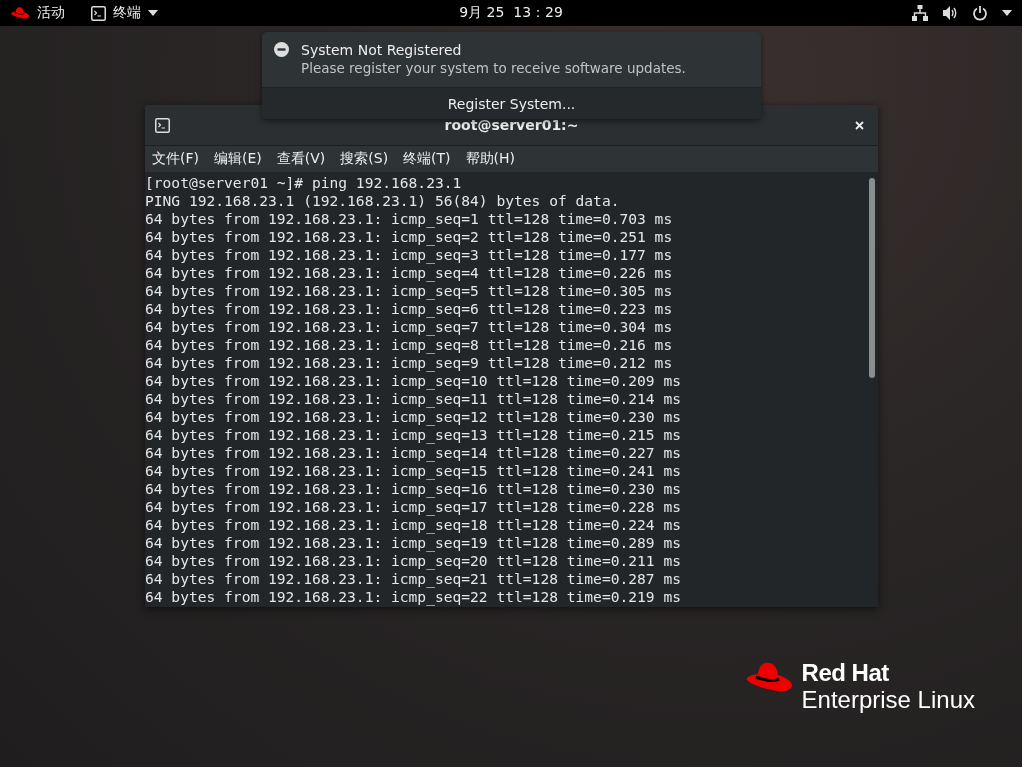 The width and height of the screenshot is (1022, 767). Describe the element at coordinates (888, 700) in the screenshot. I see `logo-product: Enterprise Linux` at that location.